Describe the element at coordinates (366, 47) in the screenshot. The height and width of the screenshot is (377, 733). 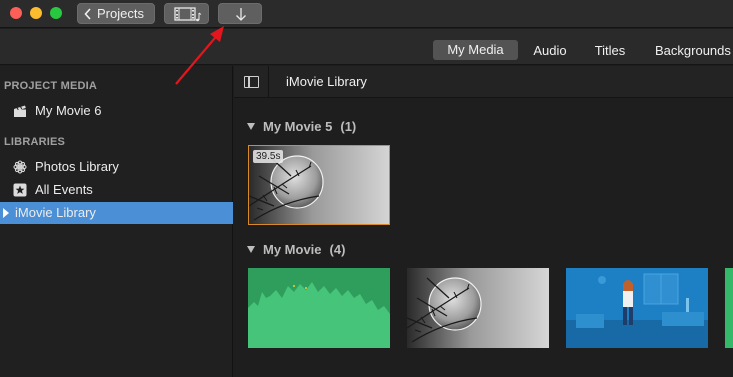
I see `content-tab-bar: My Media Audio Titles Backgrounds` at that location.